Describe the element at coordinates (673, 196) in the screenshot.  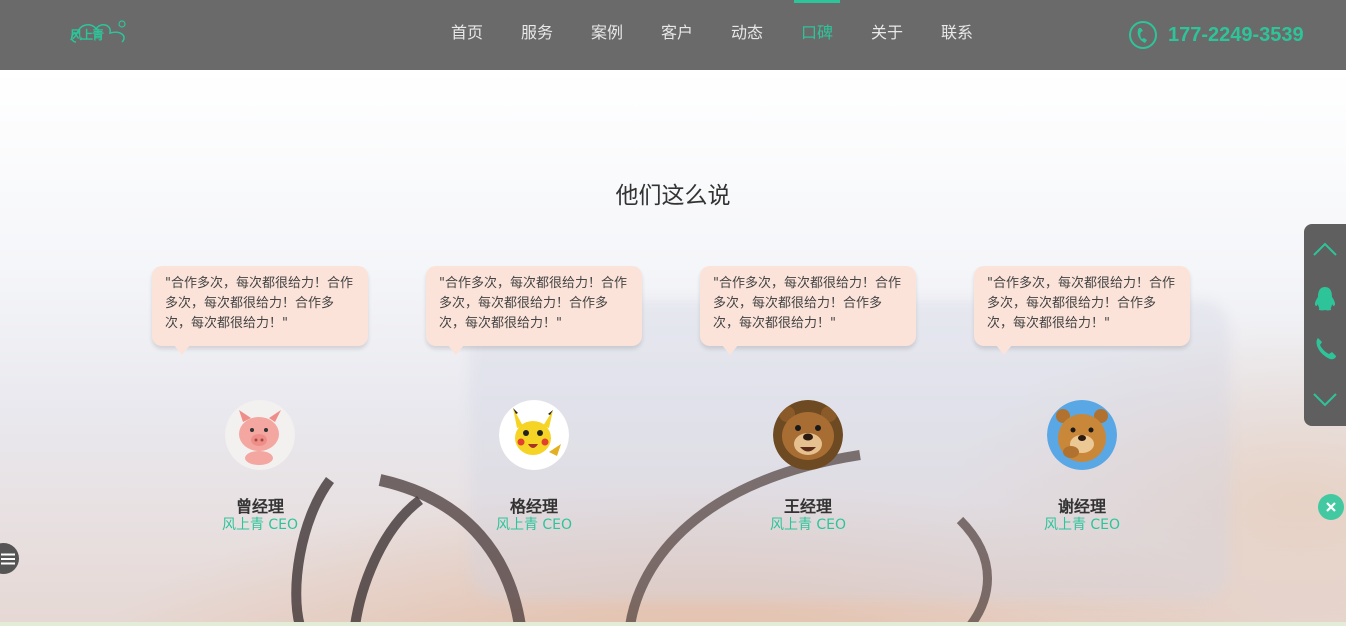
I see `section-title: 他们这么说` at that location.